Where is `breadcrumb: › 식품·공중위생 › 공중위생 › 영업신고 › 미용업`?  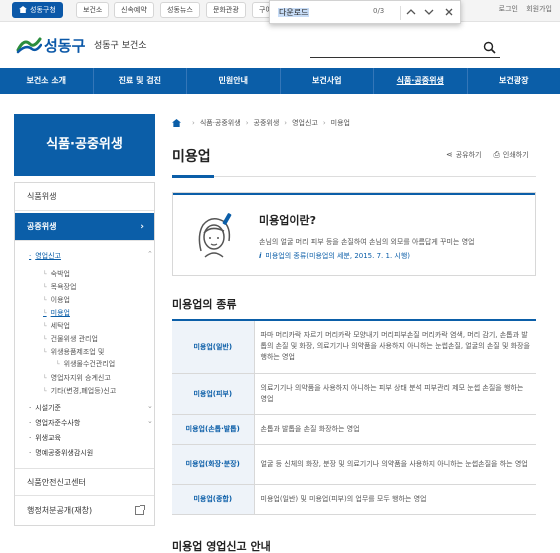
breadcrumb: › 식품·공중위생 › 공중위생 › 영업신고 › 미용업 is located at coordinates (261, 123).